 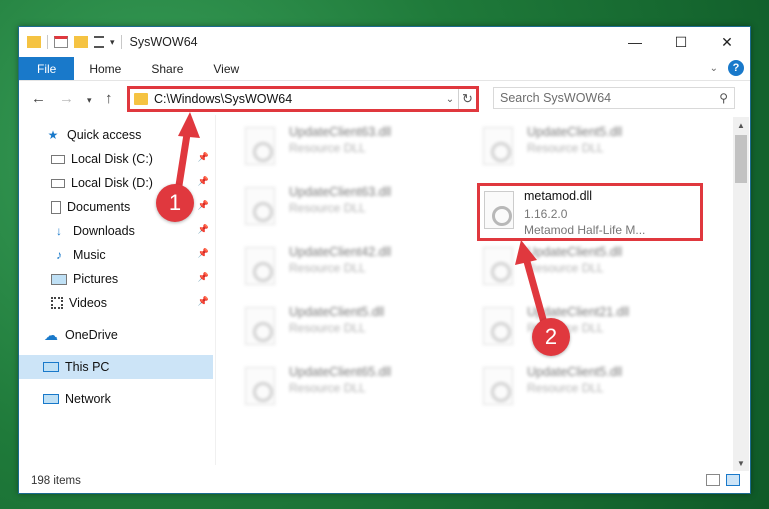 I want to click on file-item: UpdateClient42.dll Resource DLL, so click(x=350, y=267).